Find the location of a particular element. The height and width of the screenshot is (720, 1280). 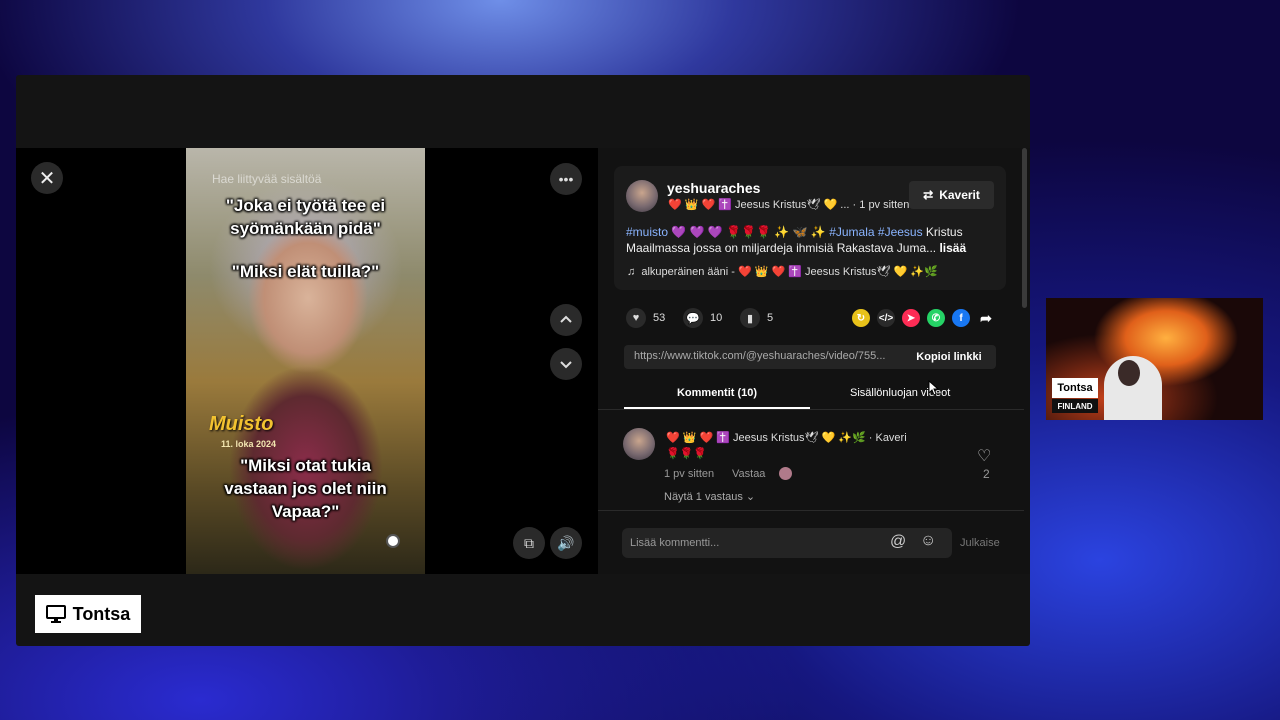

ellipsis-icon: ••• is located at coordinates (566, 179).